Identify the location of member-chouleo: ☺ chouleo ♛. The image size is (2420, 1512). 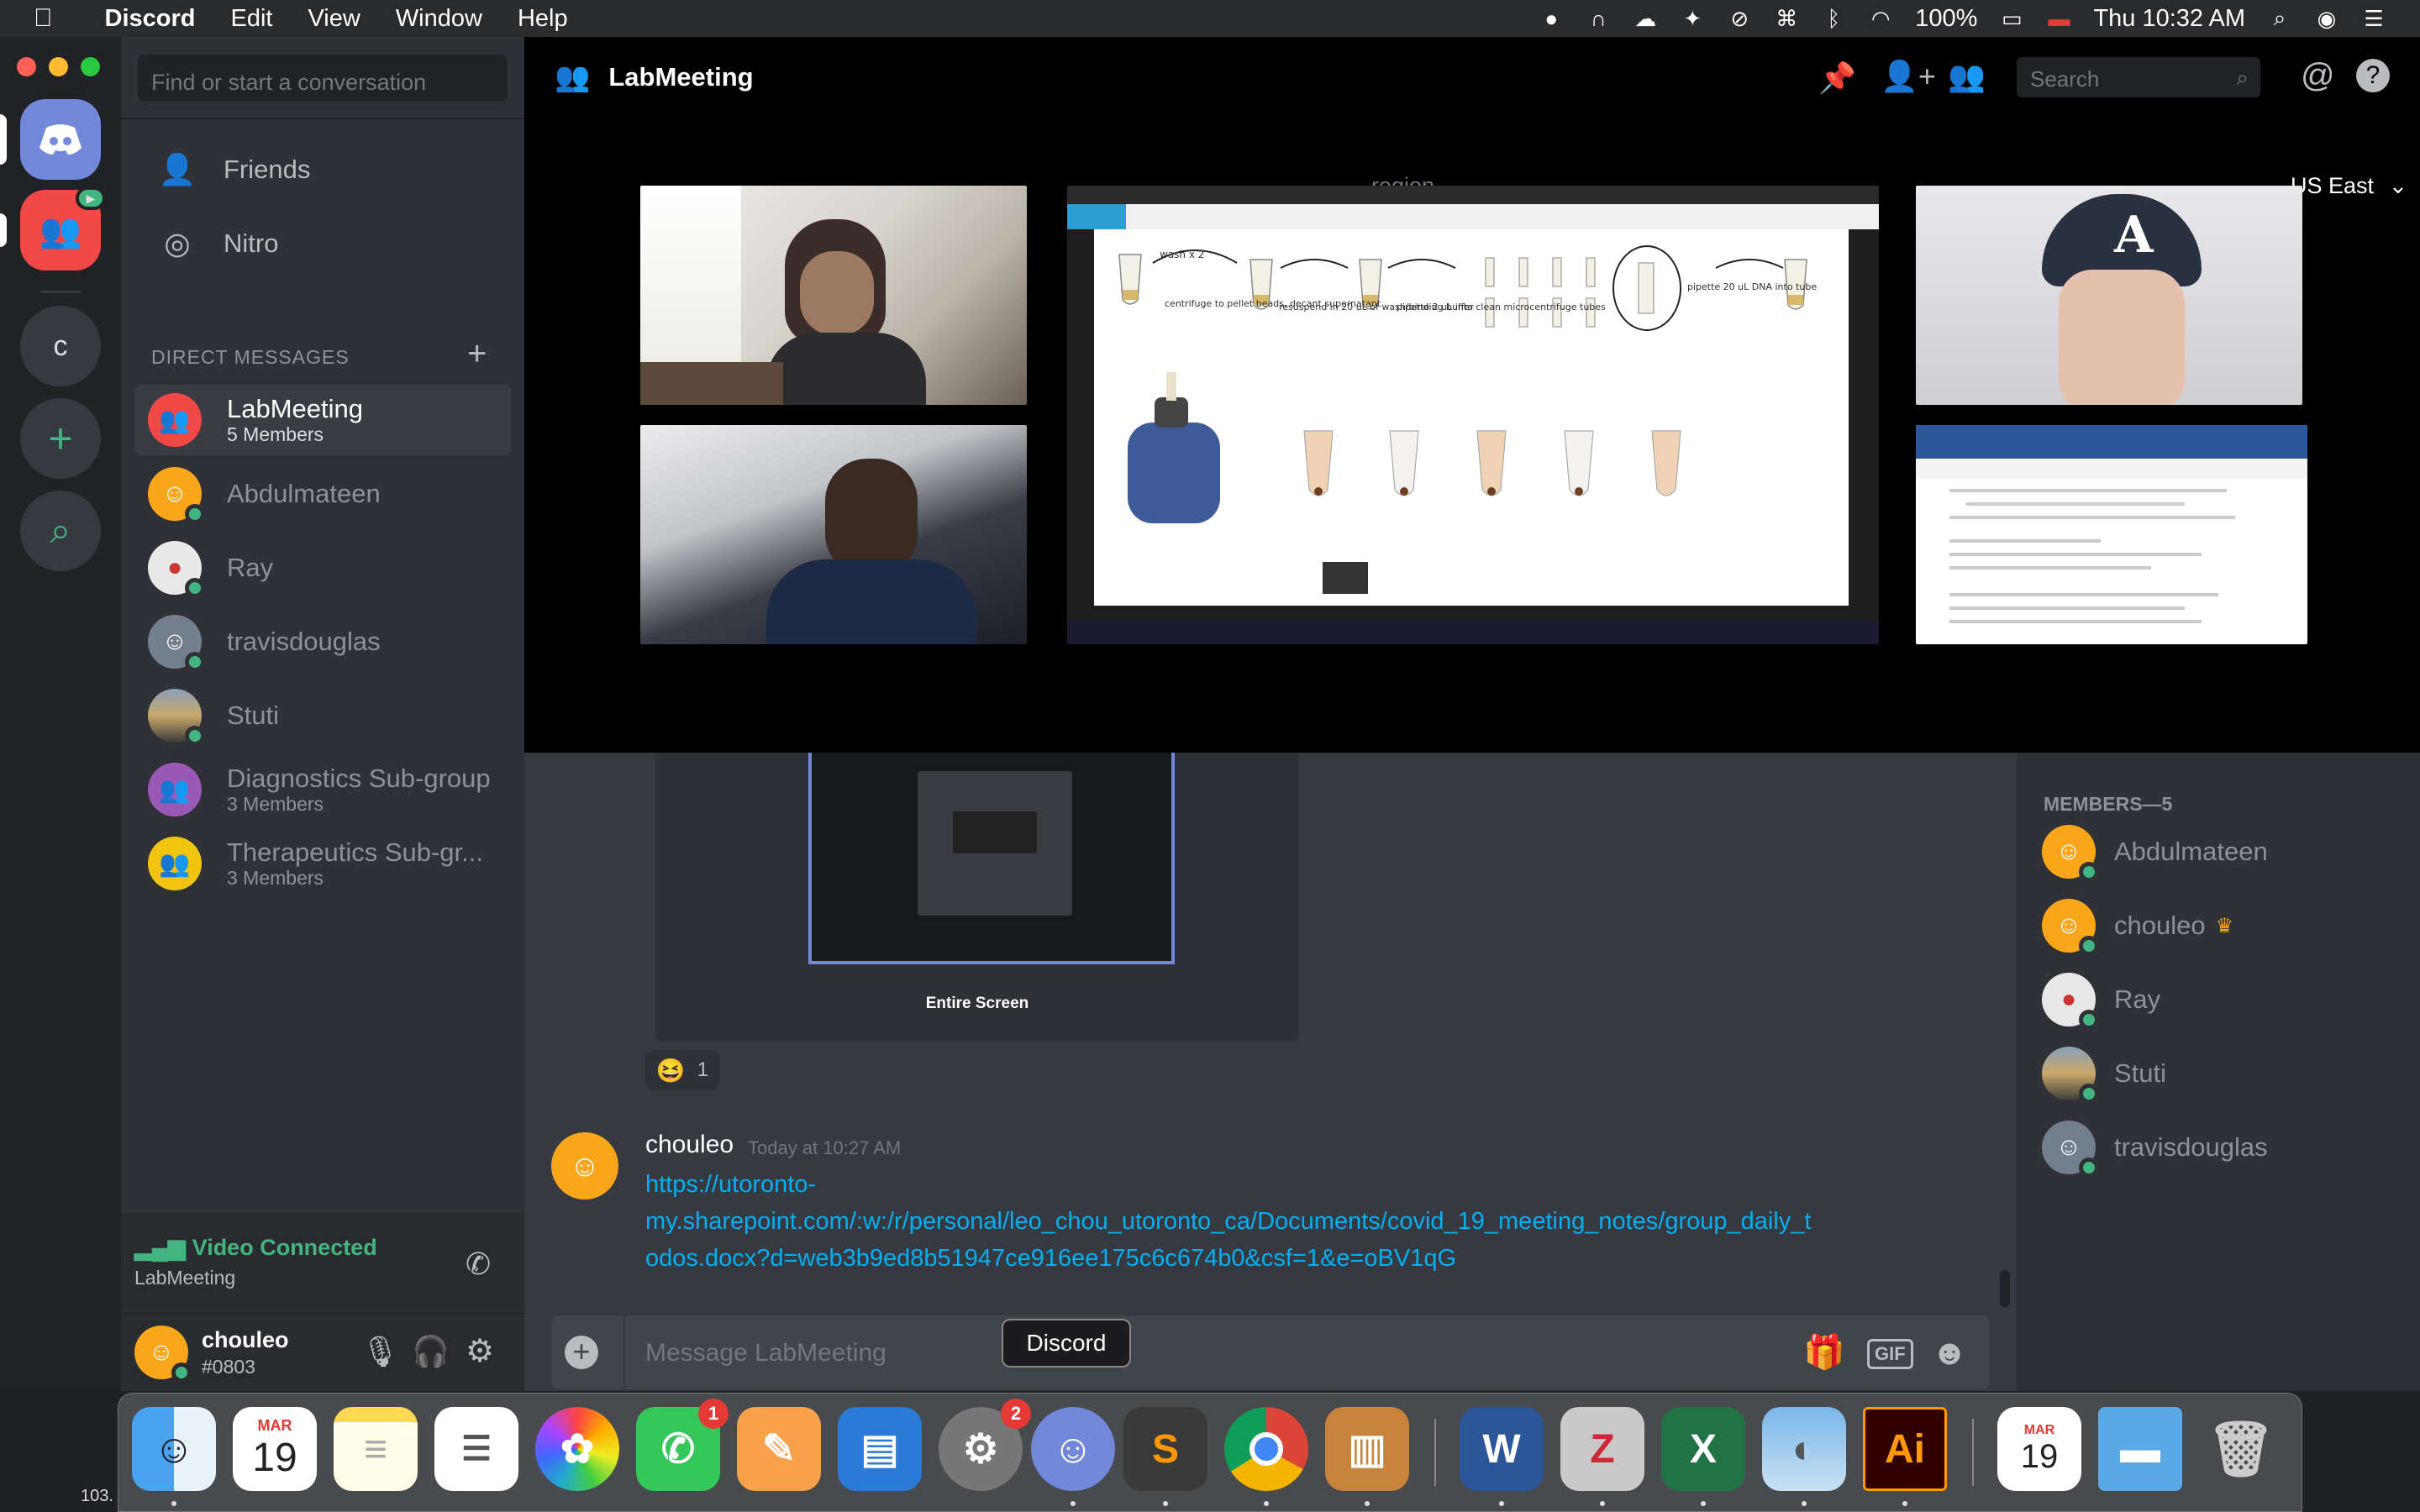
(2218, 925).